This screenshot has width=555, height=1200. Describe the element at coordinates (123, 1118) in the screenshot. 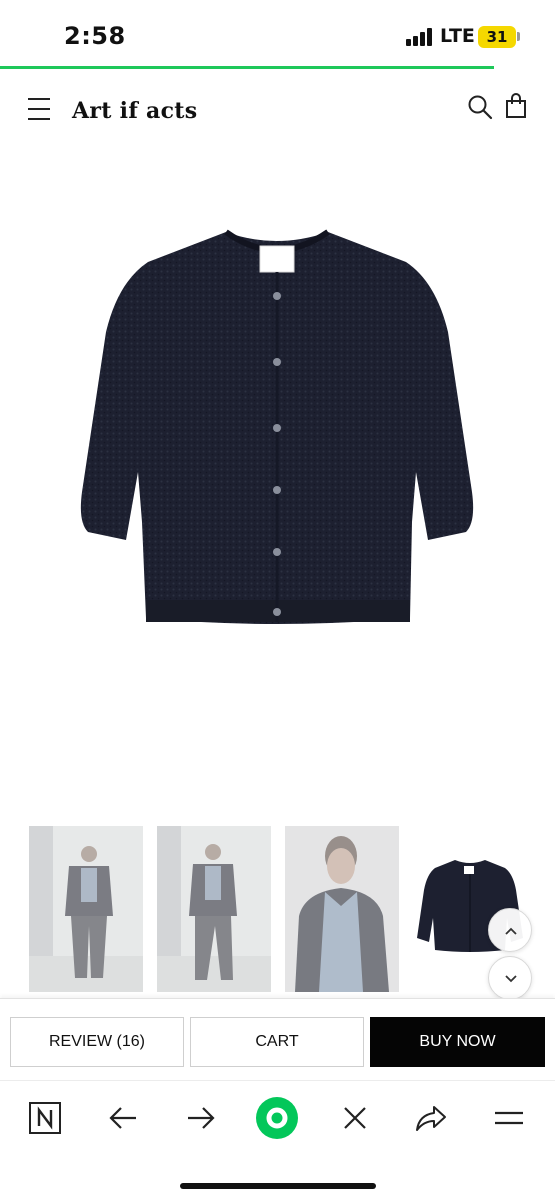

I see `back-arrow-icon` at that location.